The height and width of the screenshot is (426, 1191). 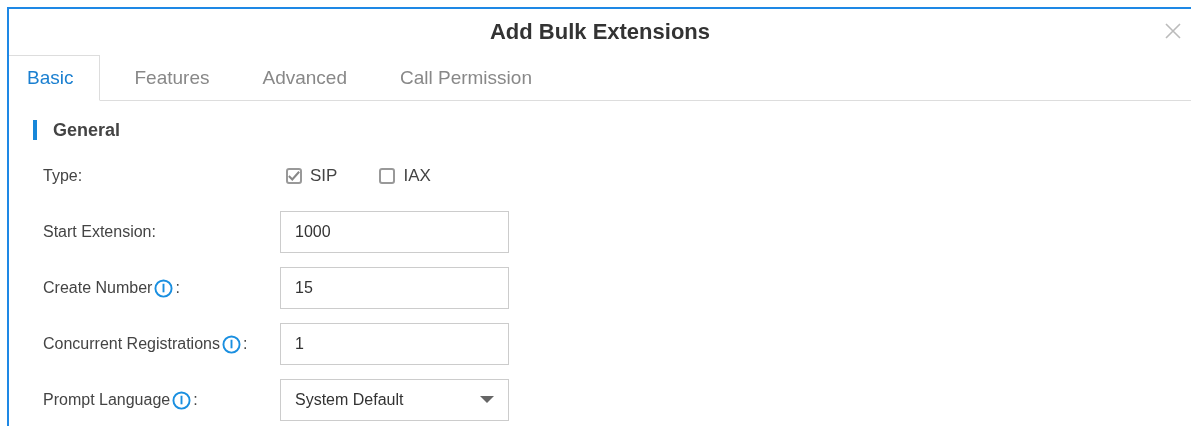 What do you see at coordinates (1173, 31) in the screenshot?
I see `close-icon` at bounding box center [1173, 31].